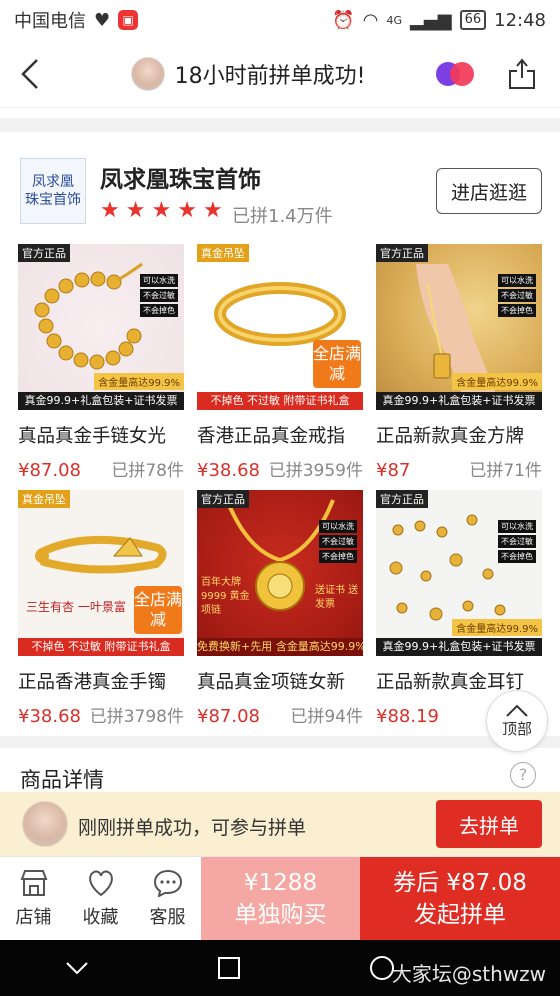 The height and width of the screenshot is (996, 560). I want to click on product-price: ¥87, so click(393, 470).